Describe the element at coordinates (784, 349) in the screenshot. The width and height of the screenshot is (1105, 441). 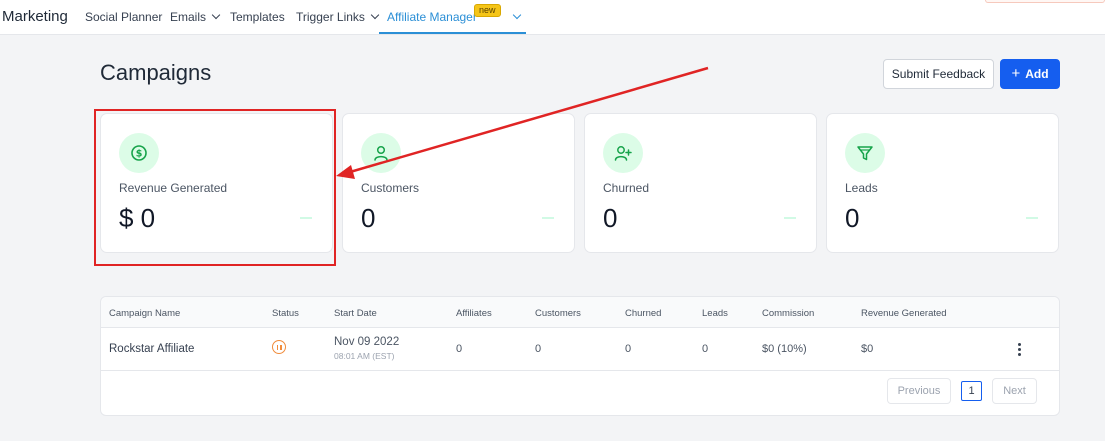
I see `commission-value: $0 (10%)` at that location.